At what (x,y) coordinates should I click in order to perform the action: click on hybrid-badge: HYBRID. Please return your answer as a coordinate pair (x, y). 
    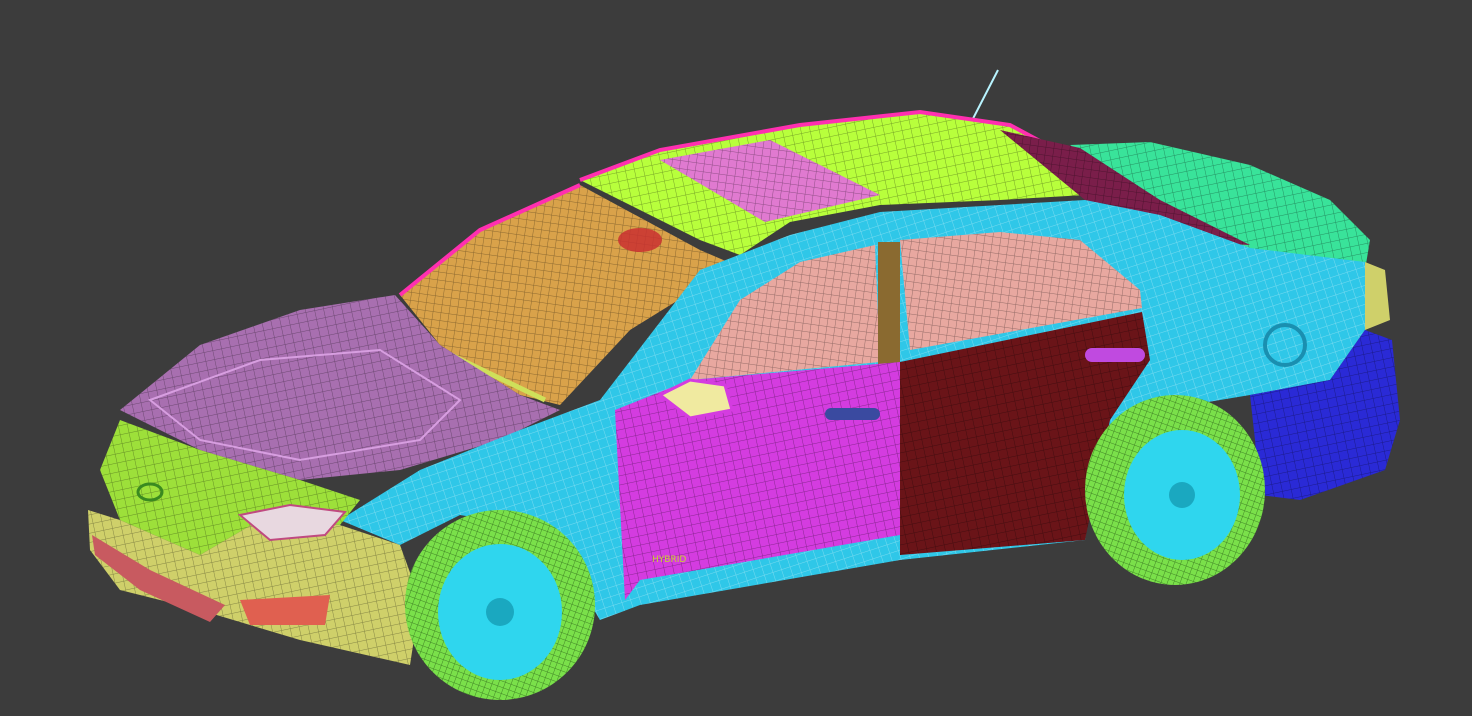
    Looking at the image, I should click on (669, 560).